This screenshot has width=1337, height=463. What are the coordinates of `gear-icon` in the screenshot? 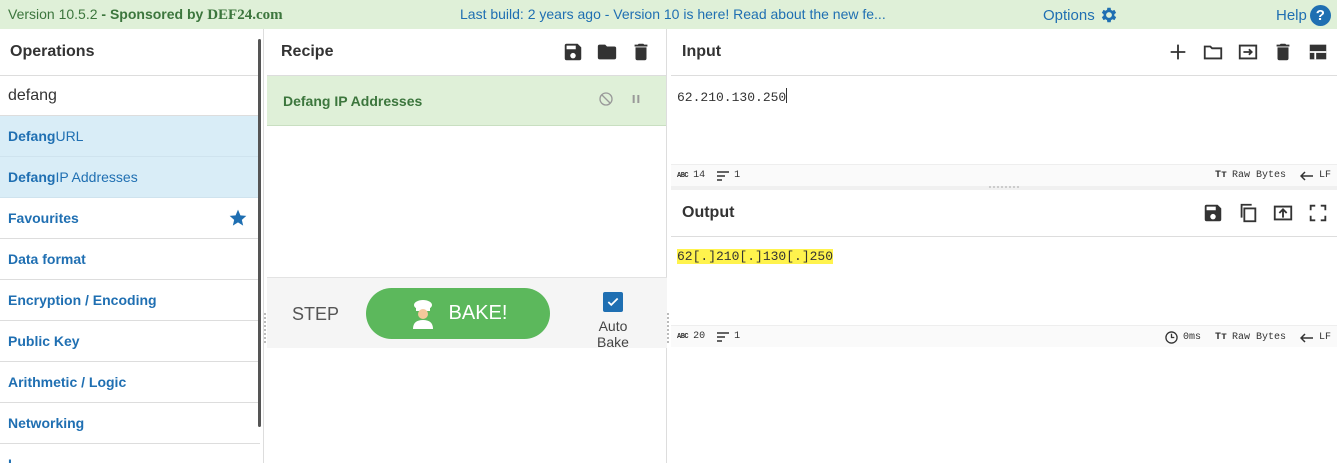 It's located at (1108, 15).